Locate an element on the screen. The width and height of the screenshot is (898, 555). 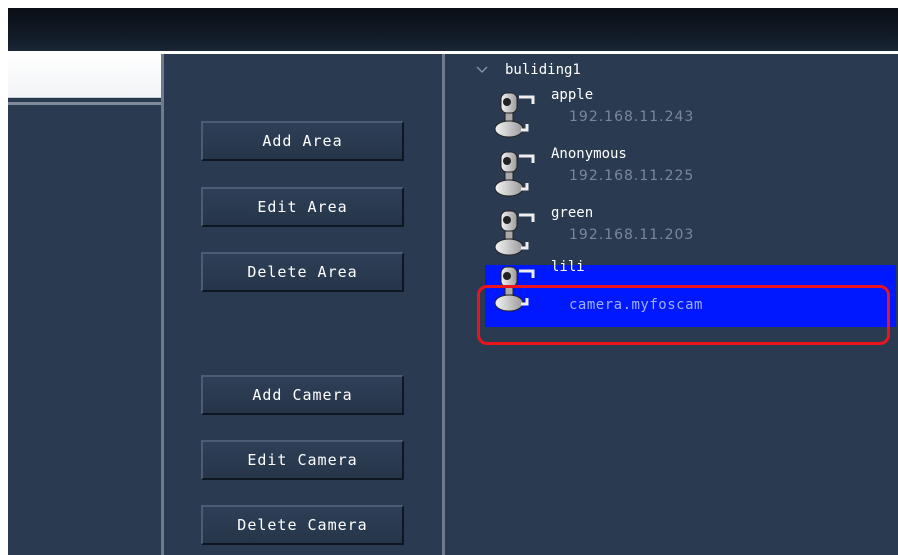
add-camera-button: Add Camera is located at coordinates (302, 395).